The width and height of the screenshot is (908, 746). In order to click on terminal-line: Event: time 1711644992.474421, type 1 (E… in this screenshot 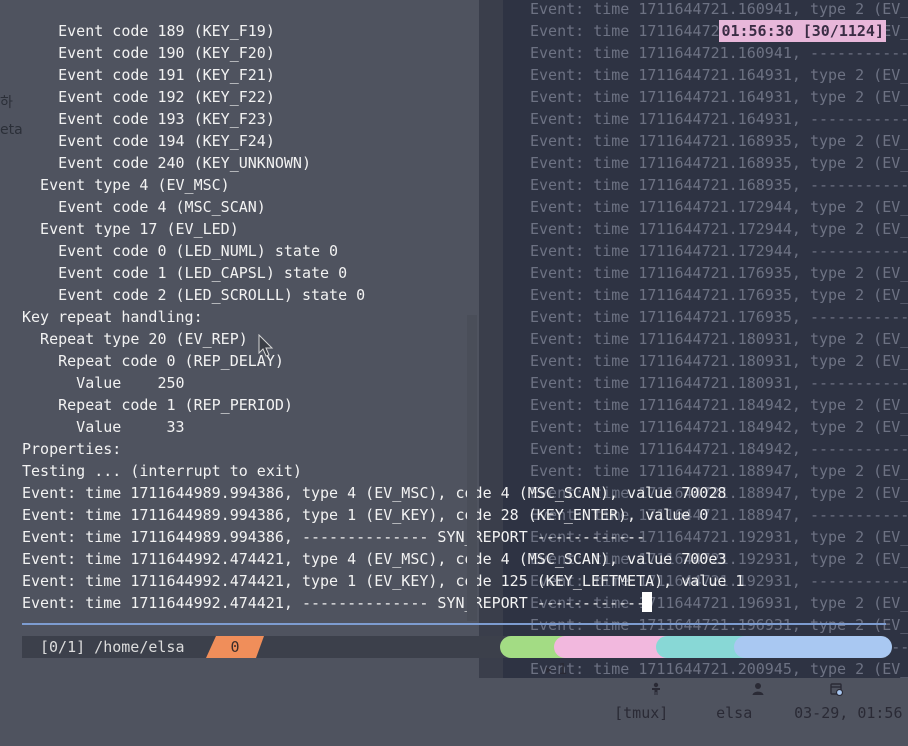, I will do `click(383, 581)`.